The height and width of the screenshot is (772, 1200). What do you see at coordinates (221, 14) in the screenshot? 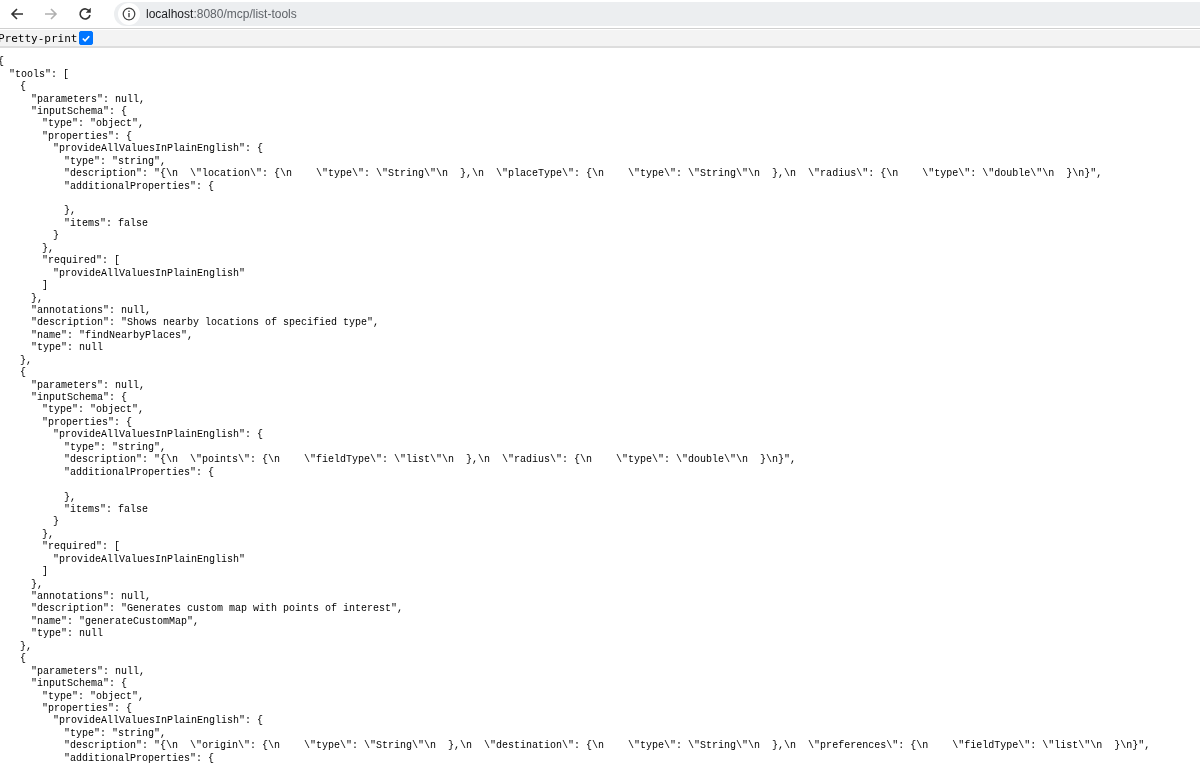
I see `url-text: localhost:8080/mcp/list-tools` at bounding box center [221, 14].